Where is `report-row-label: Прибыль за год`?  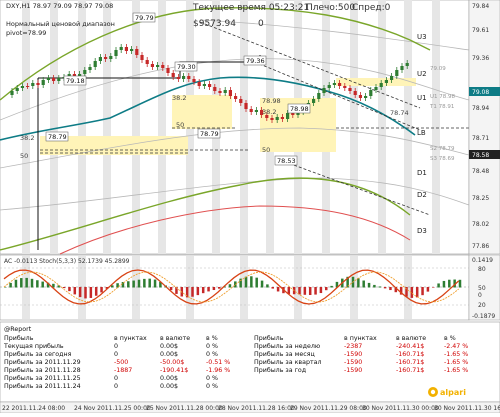
report-row-label: Прибыль за год is located at coordinates (280, 370).